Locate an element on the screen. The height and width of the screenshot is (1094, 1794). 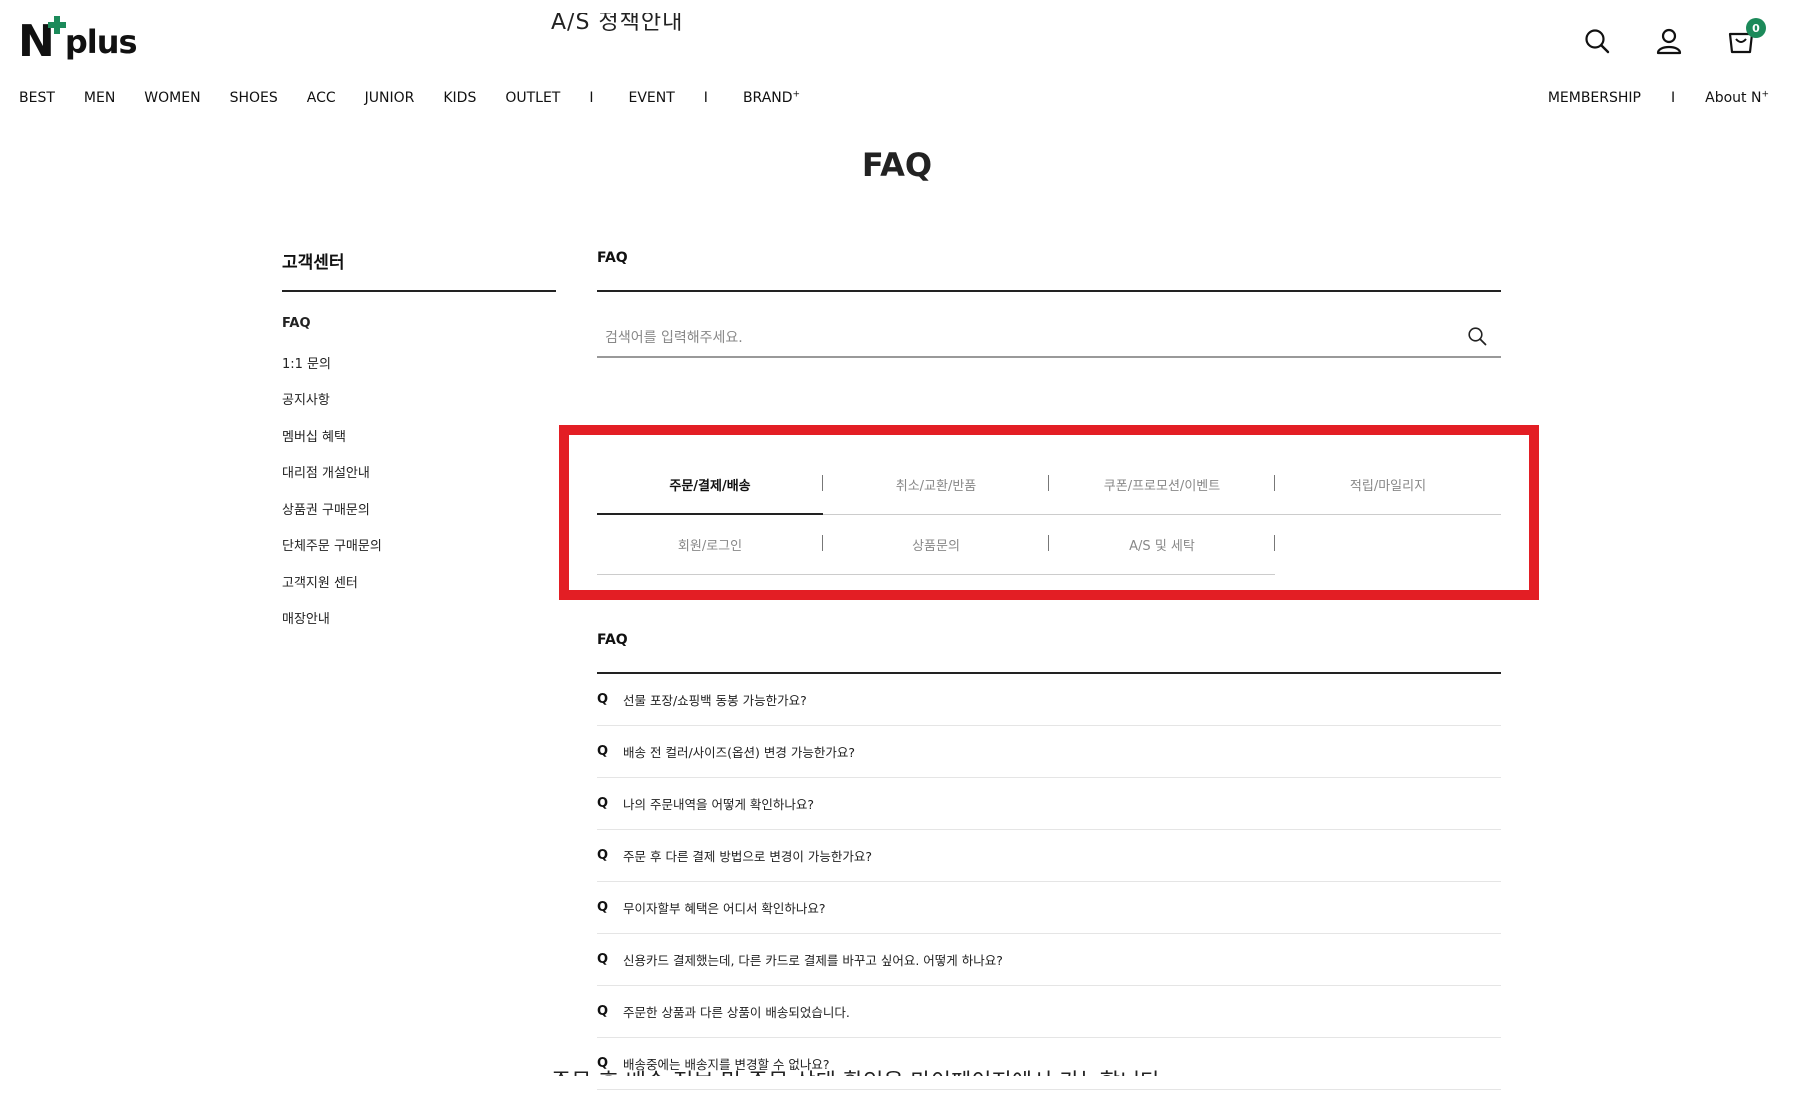
search-icon is located at coordinates (1597, 41).